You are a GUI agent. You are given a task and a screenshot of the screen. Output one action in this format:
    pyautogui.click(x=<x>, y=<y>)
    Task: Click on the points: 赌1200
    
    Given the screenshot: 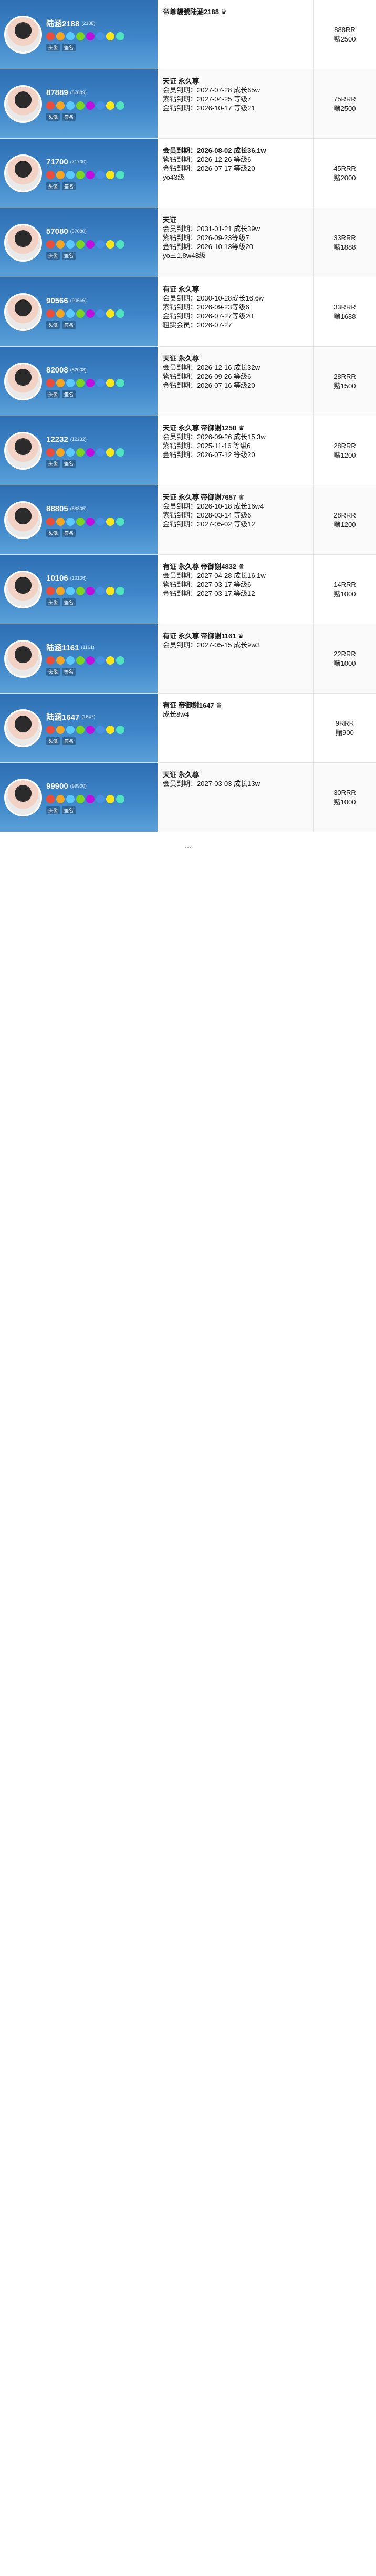 What is the action you would take?
    pyautogui.click(x=344, y=455)
    